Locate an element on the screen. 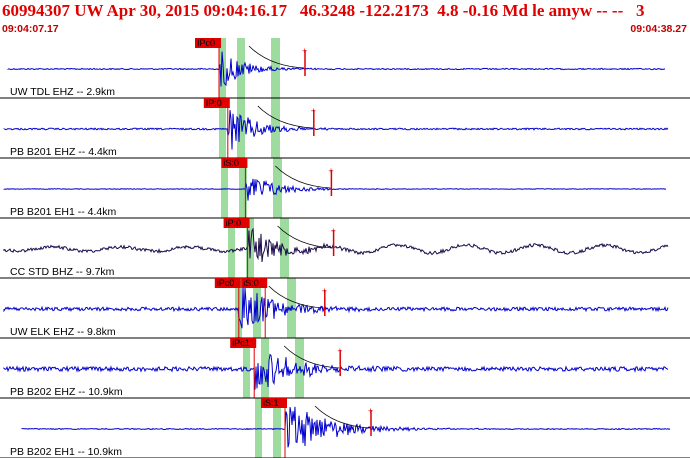 This screenshot has width=690, height=458. channel-label: PB B201 EHZ -- 4.4km is located at coordinates (63, 152).